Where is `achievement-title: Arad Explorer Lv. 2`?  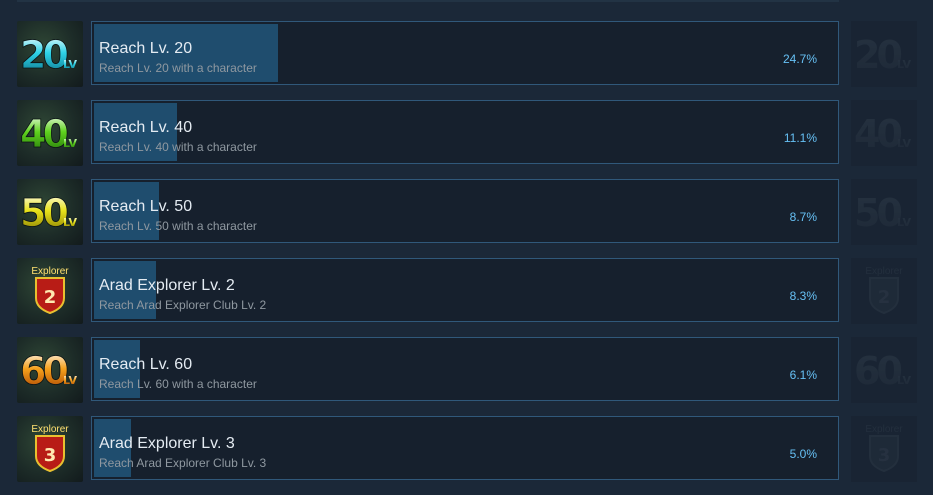
achievement-title: Arad Explorer Lv. 2 is located at coordinates (167, 285).